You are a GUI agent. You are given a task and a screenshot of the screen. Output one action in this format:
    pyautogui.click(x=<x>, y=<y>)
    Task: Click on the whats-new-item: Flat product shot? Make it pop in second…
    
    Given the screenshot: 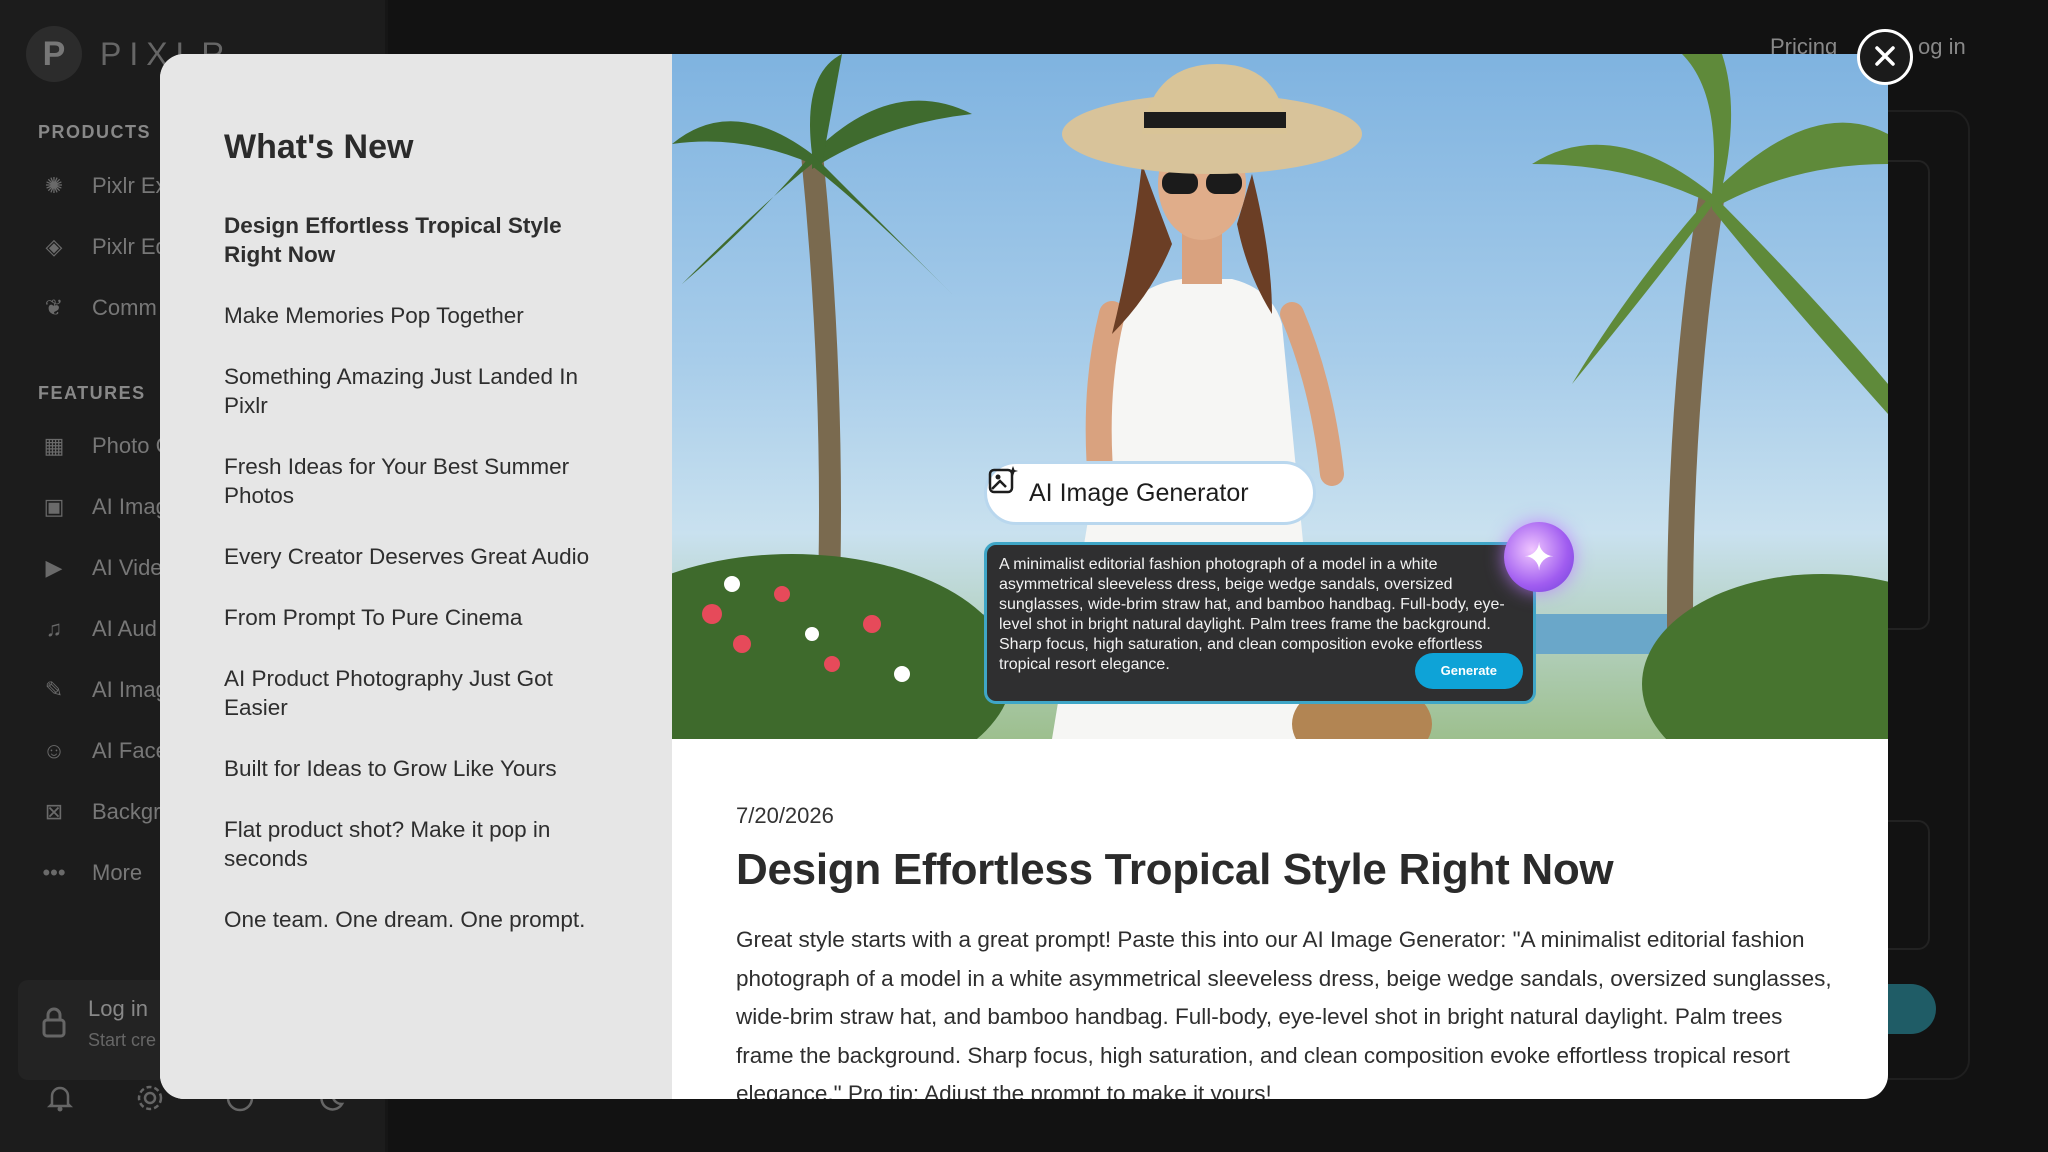 What is the action you would take?
    pyautogui.click(x=419, y=844)
    